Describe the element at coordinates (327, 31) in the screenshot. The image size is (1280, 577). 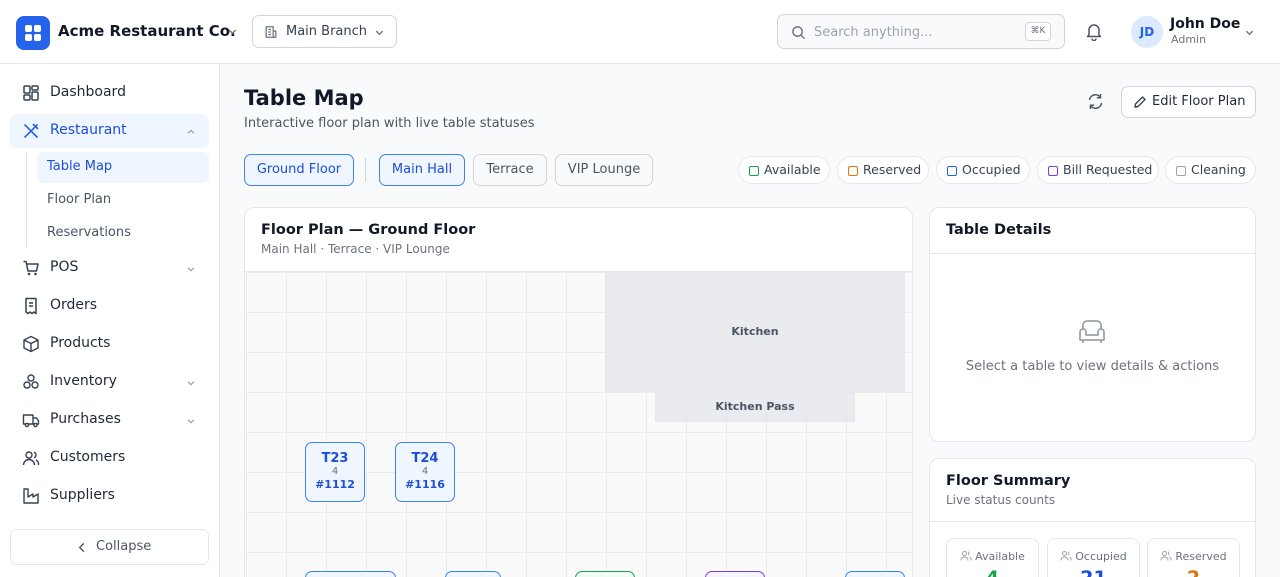
I see `branch-name: Main Branch` at that location.